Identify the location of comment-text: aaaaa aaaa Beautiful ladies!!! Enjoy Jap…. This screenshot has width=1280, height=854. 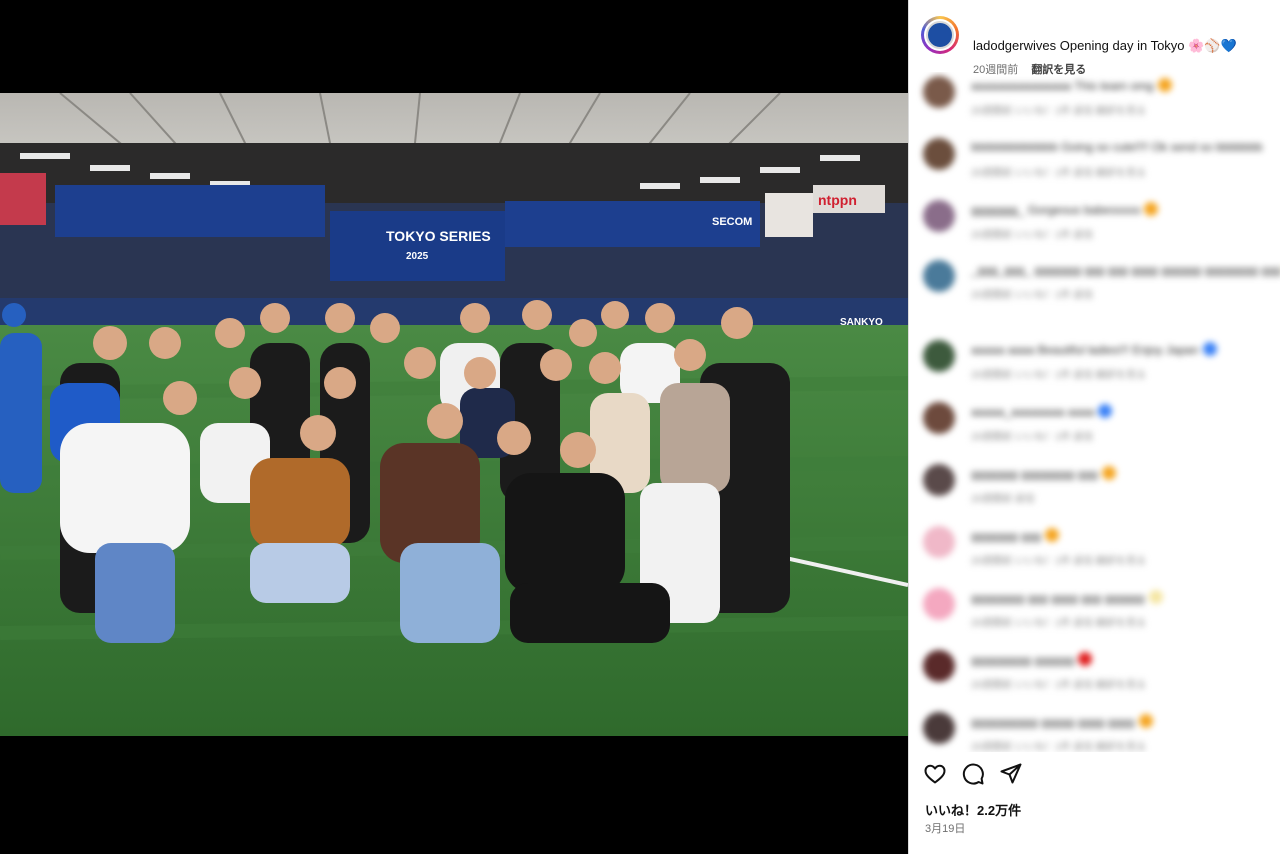
(1094, 349).